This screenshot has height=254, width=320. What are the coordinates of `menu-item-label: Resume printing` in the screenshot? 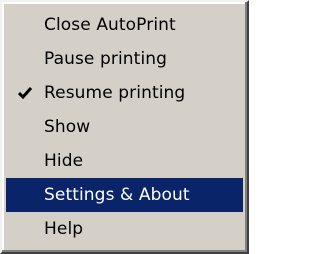 It's located at (115, 93).